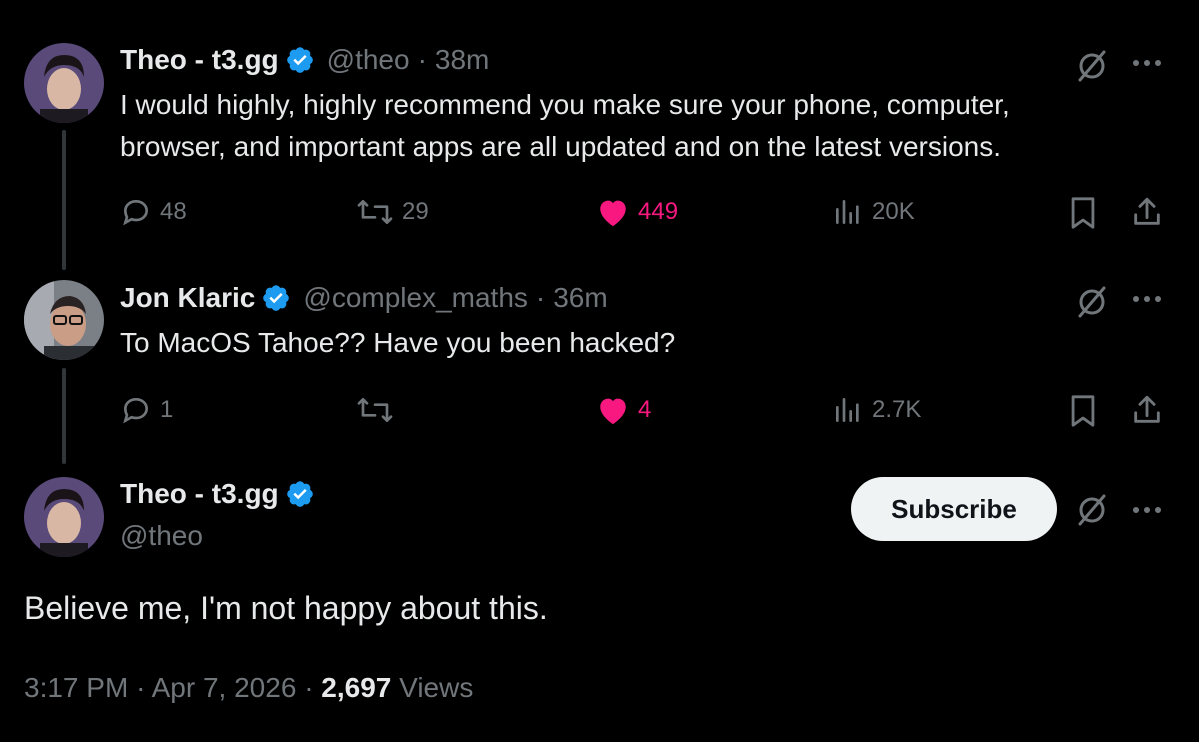 The image size is (1199, 742). Describe the element at coordinates (897, 409) in the screenshot. I see `views-count: 2.7K` at that location.